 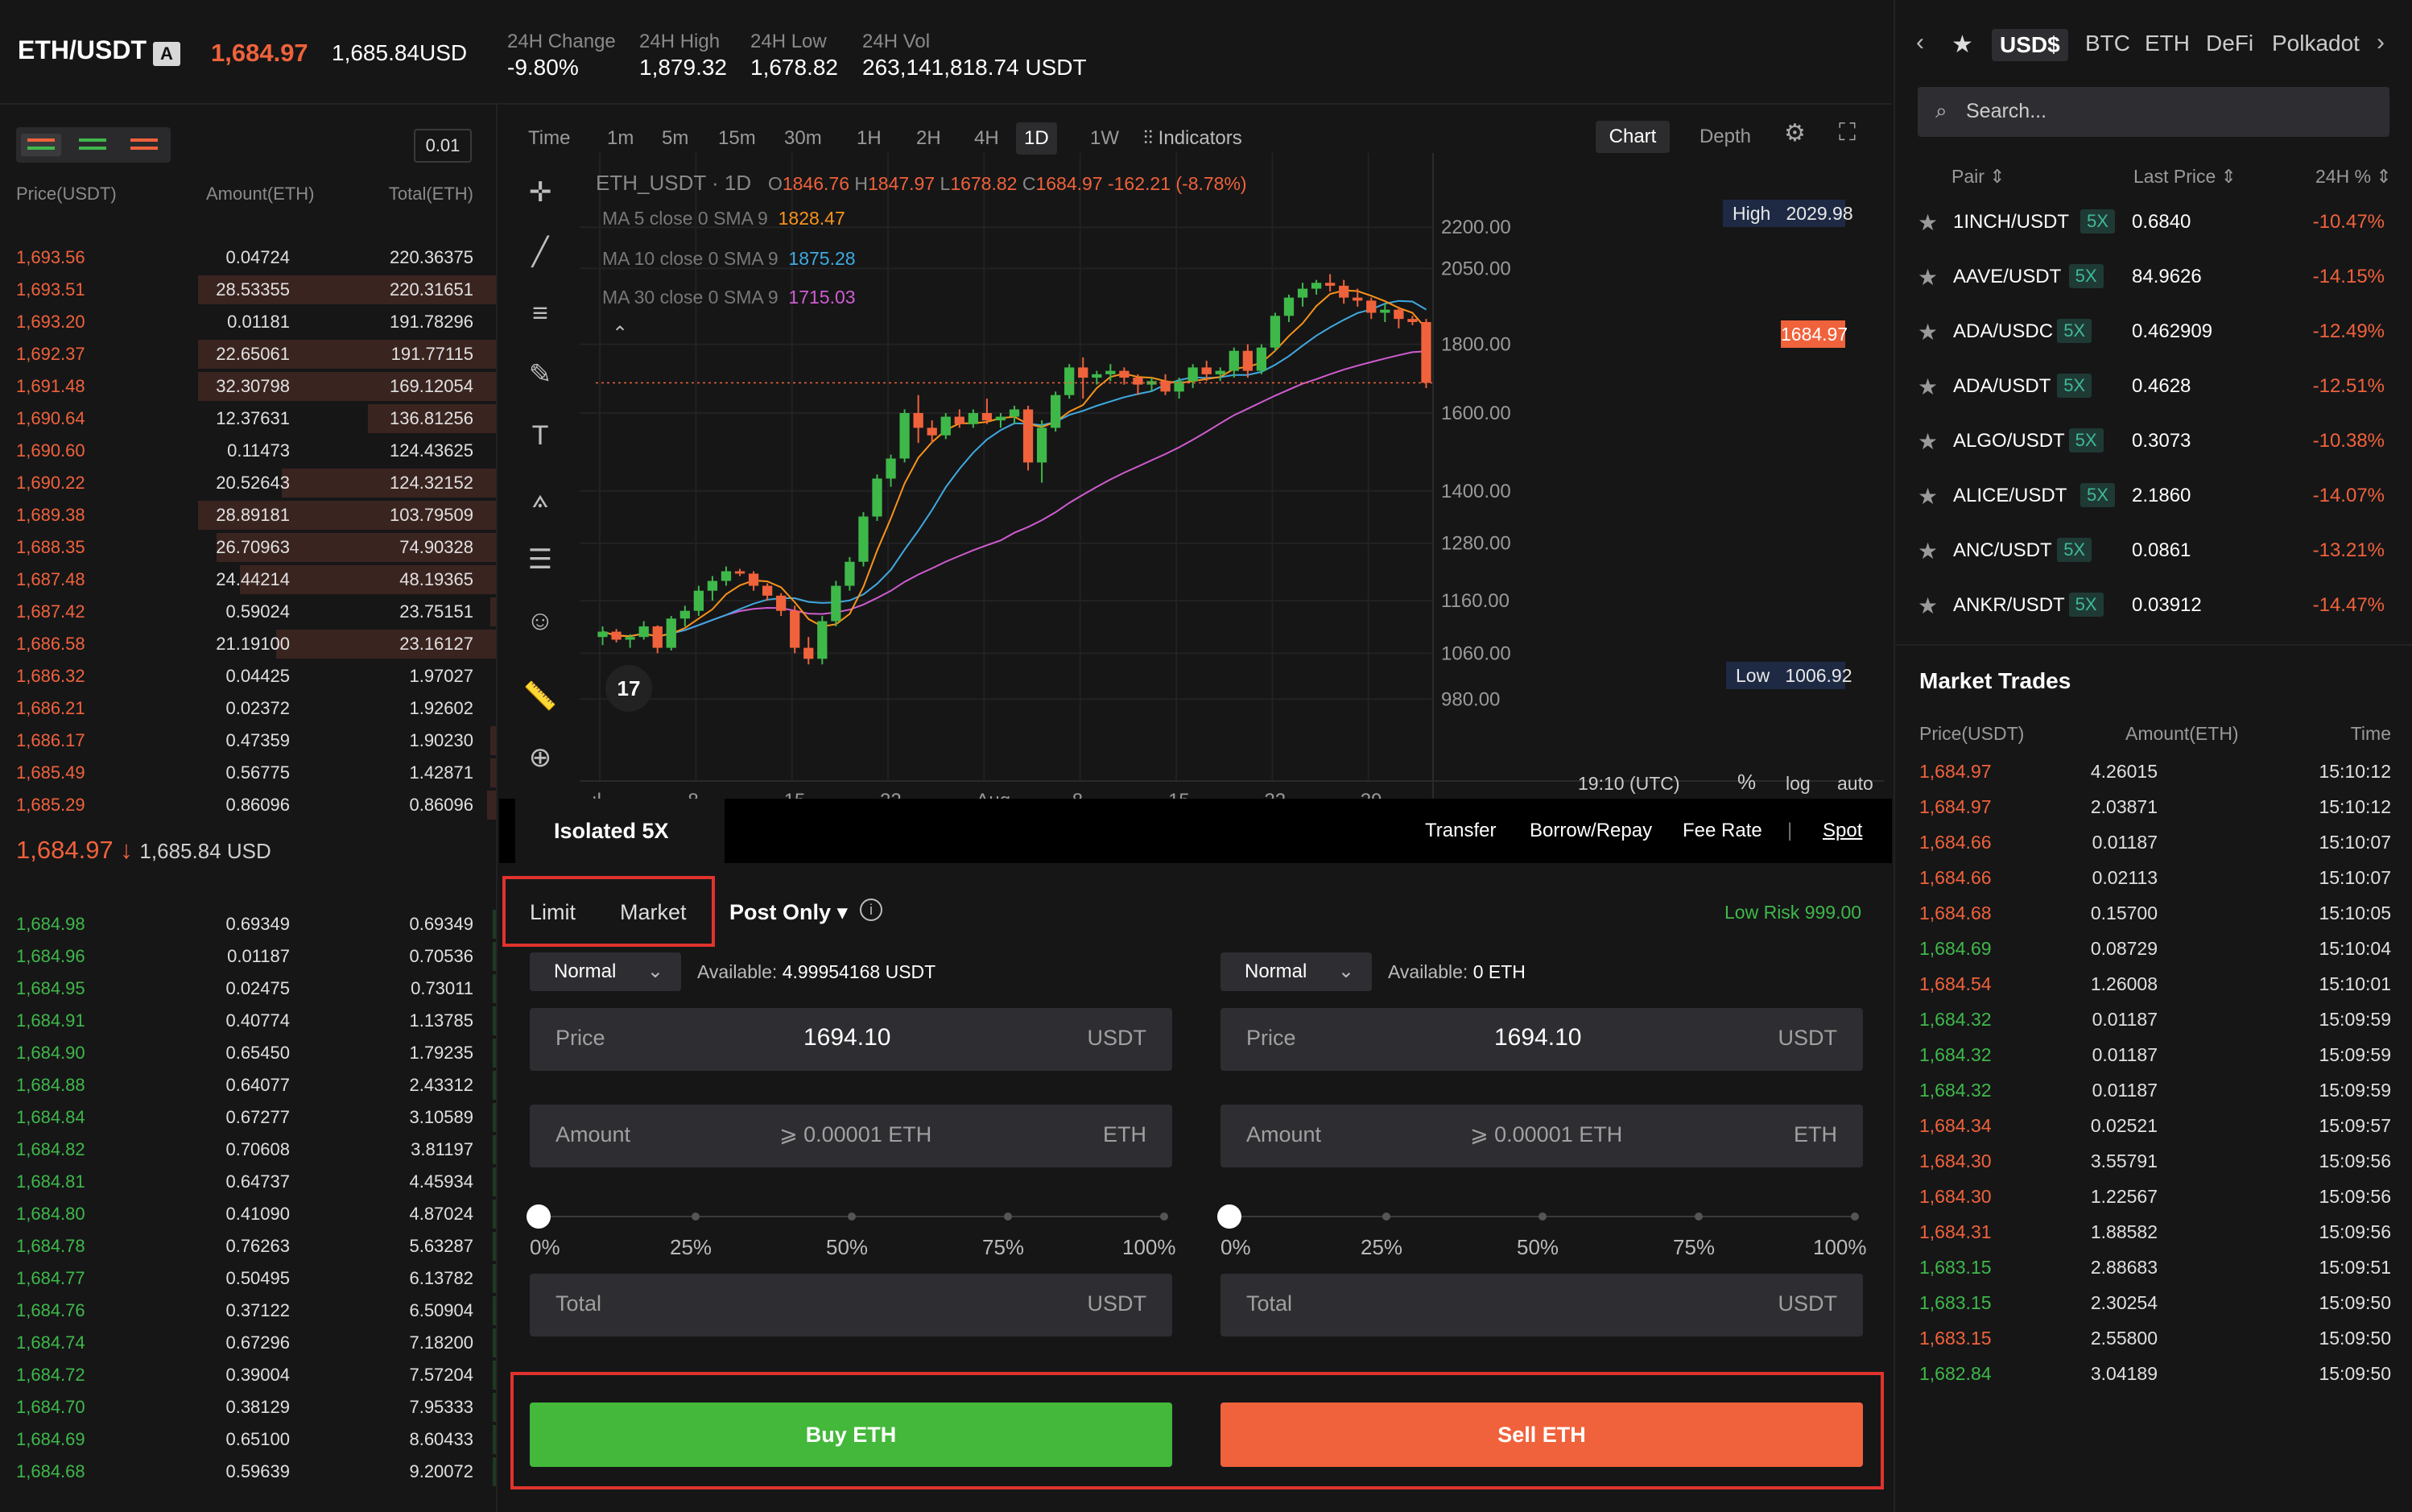 What do you see at coordinates (2107, 43) in the screenshot?
I see `tab-btc: BTC` at bounding box center [2107, 43].